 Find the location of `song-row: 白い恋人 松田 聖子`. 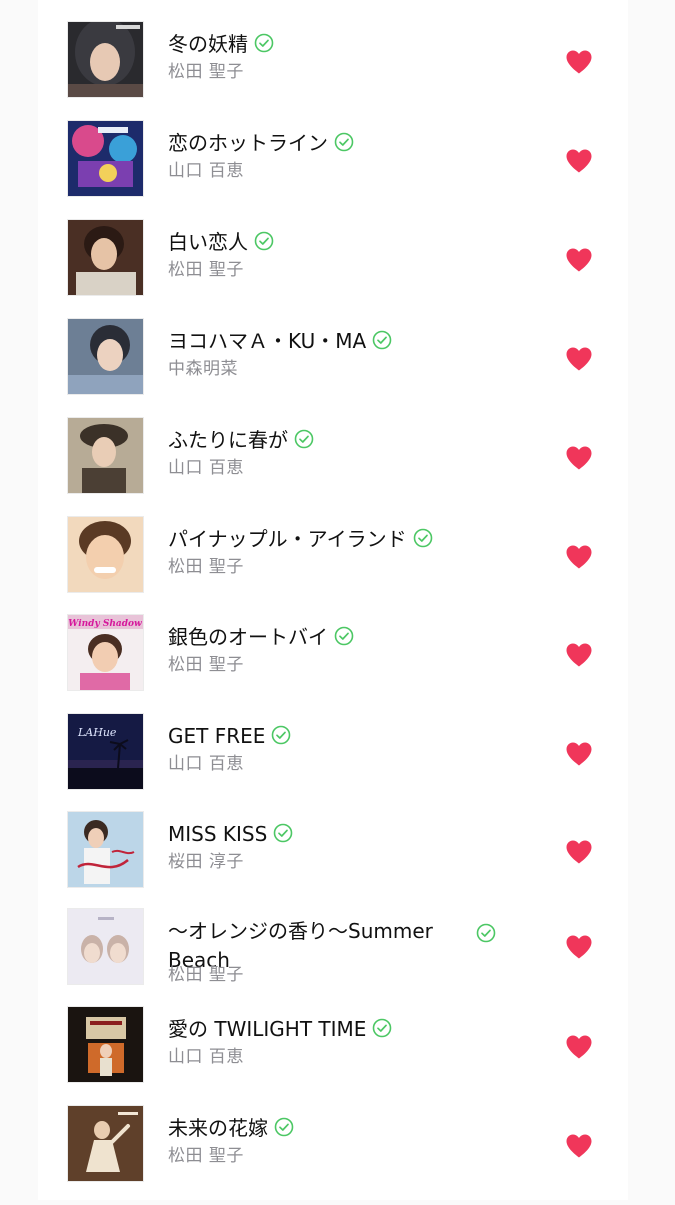

song-row: 白い恋人 松田 聖子 is located at coordinates (333, 269).